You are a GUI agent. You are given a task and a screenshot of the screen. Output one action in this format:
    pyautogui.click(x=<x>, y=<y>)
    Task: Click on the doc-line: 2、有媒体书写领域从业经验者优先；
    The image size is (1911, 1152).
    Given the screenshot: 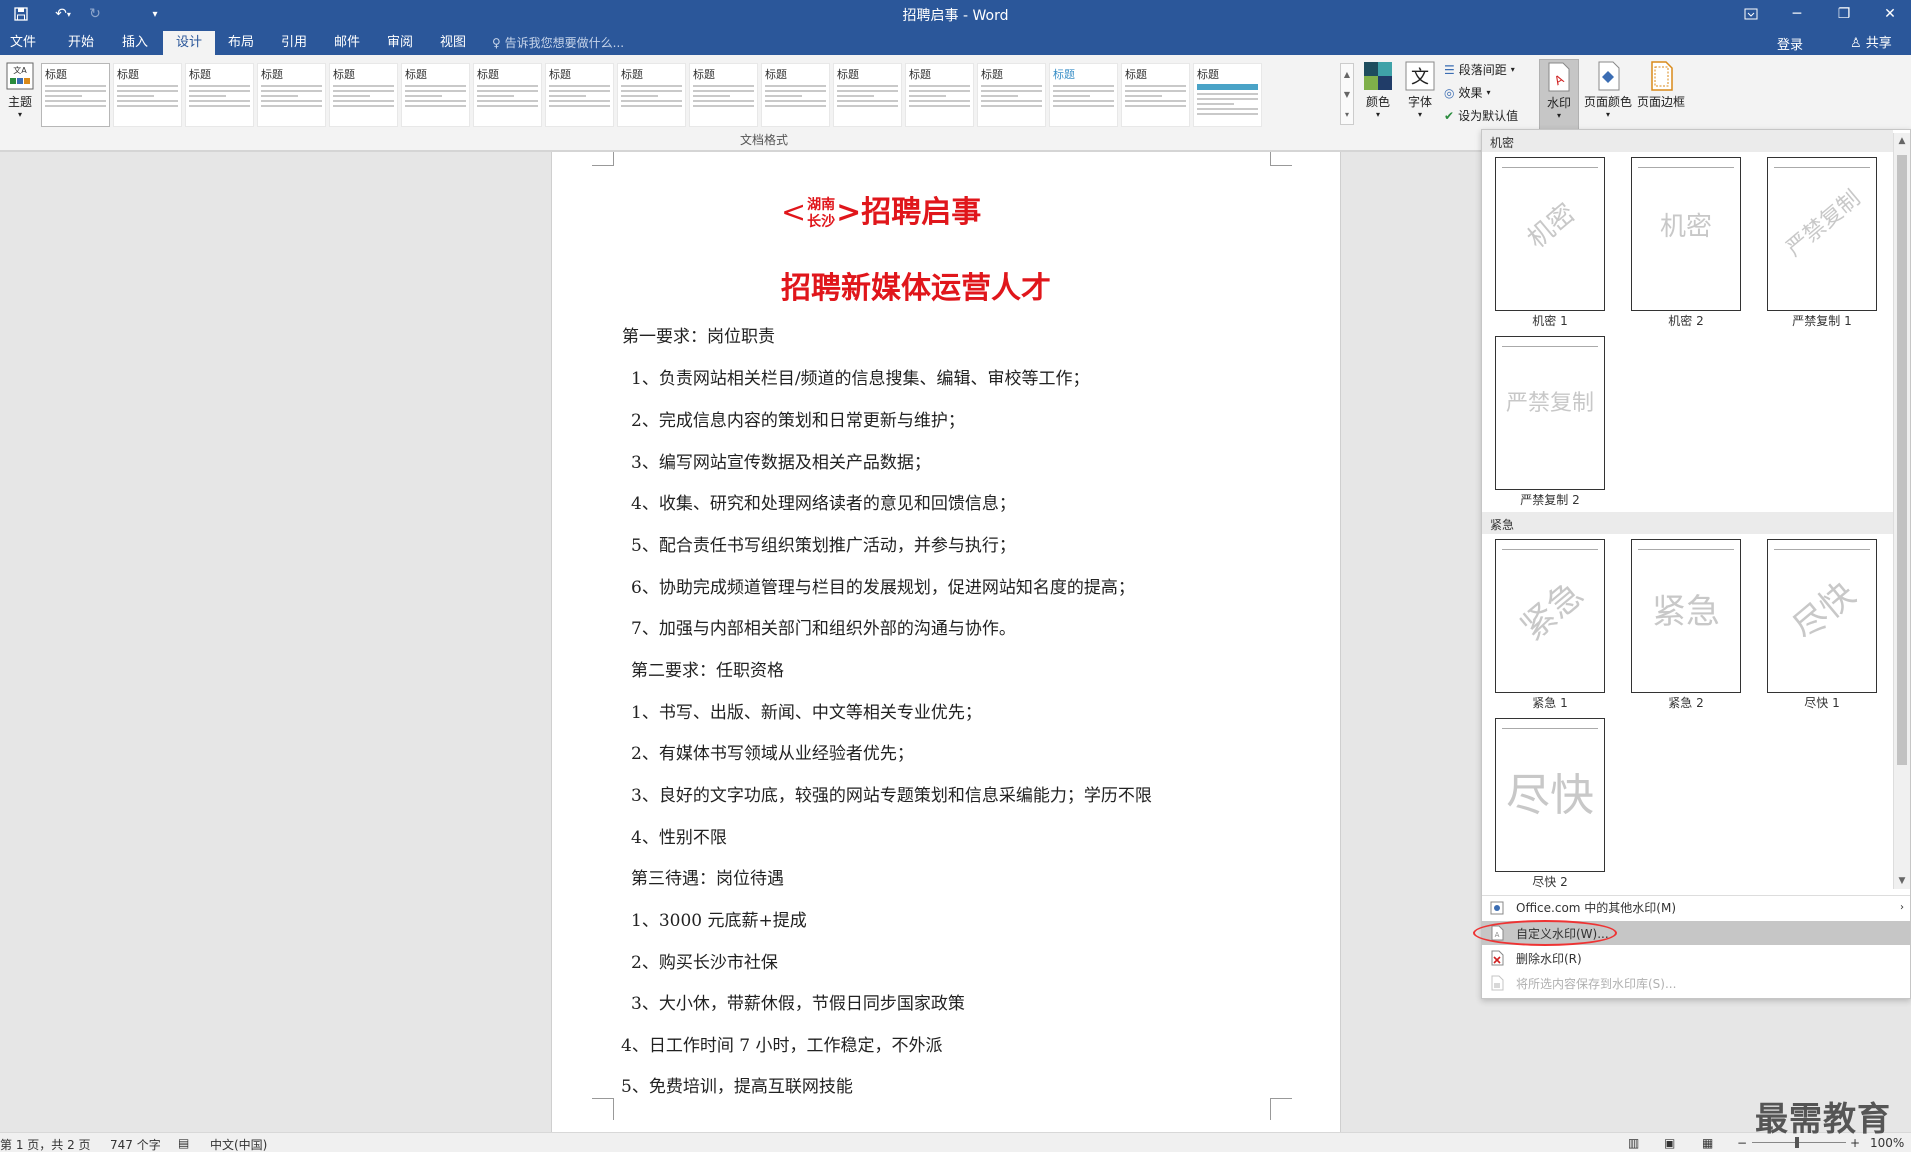 What is the action you would take?
    pyautogui.click(x=772, y=751)
    